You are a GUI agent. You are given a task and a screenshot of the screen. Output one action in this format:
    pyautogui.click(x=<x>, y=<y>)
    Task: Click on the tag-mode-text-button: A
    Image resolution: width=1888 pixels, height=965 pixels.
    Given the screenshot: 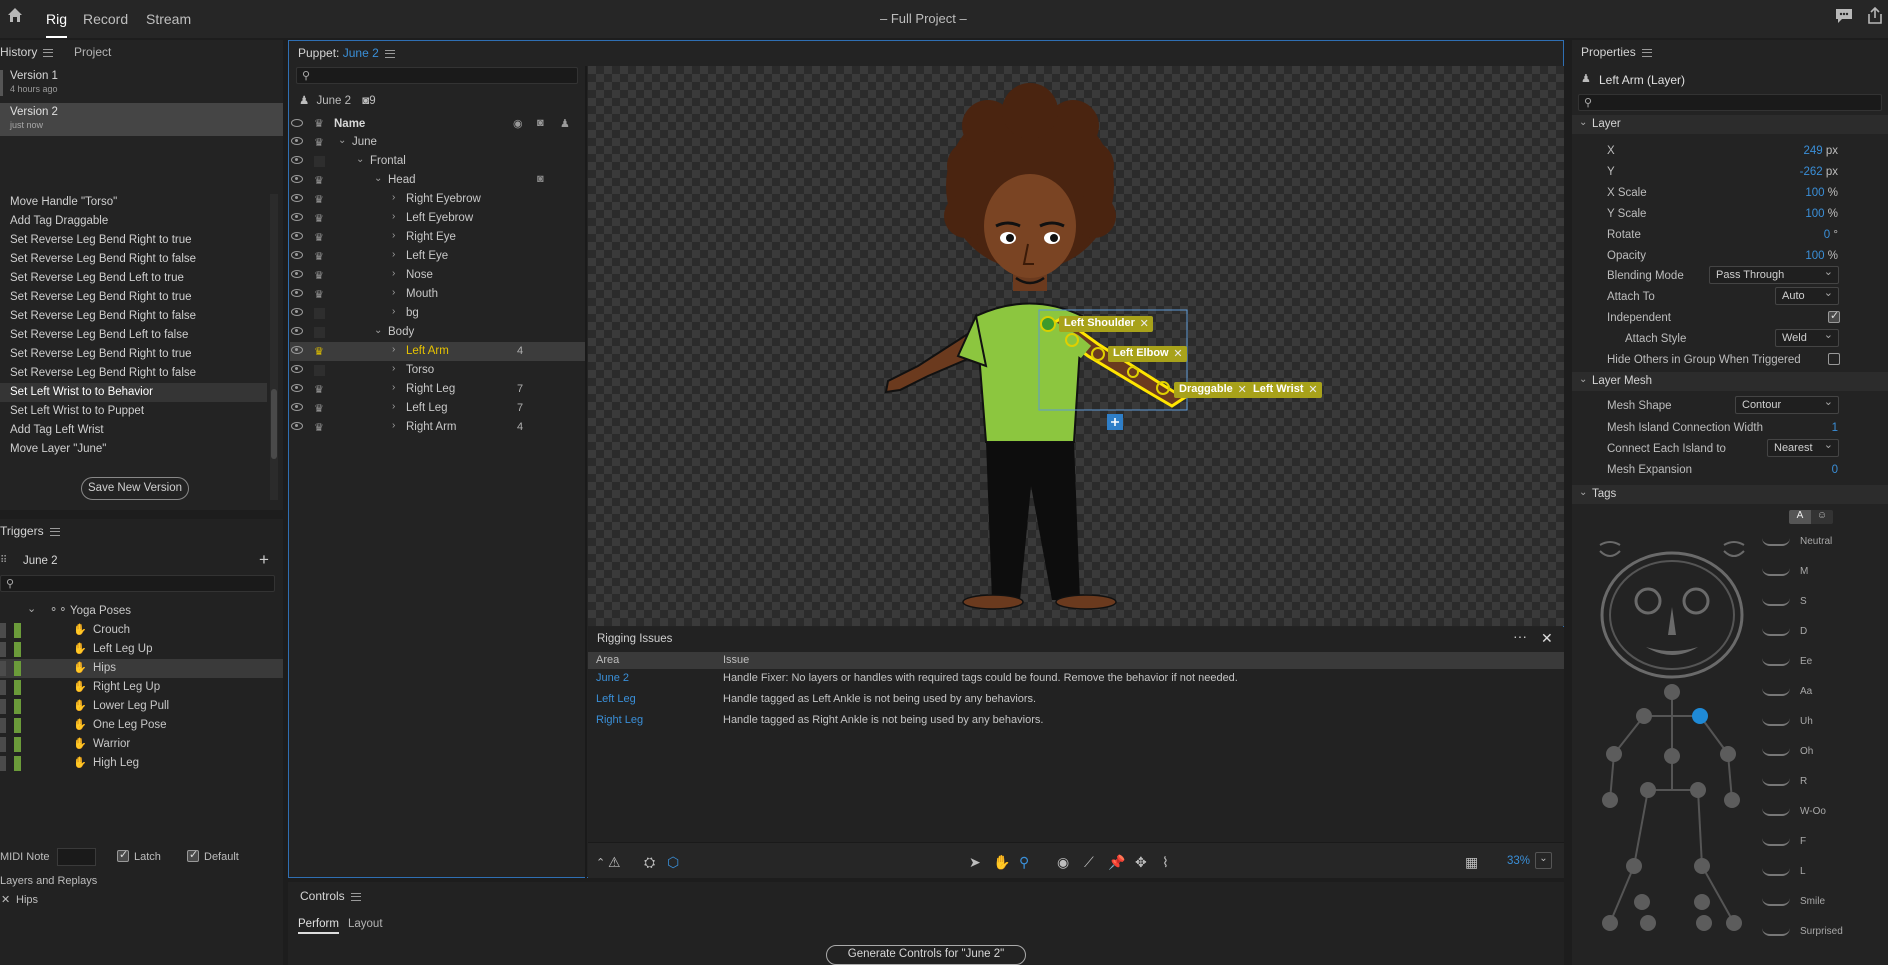 What is the action you would take?
    pyautogui.click(x=1800, y=517)
    